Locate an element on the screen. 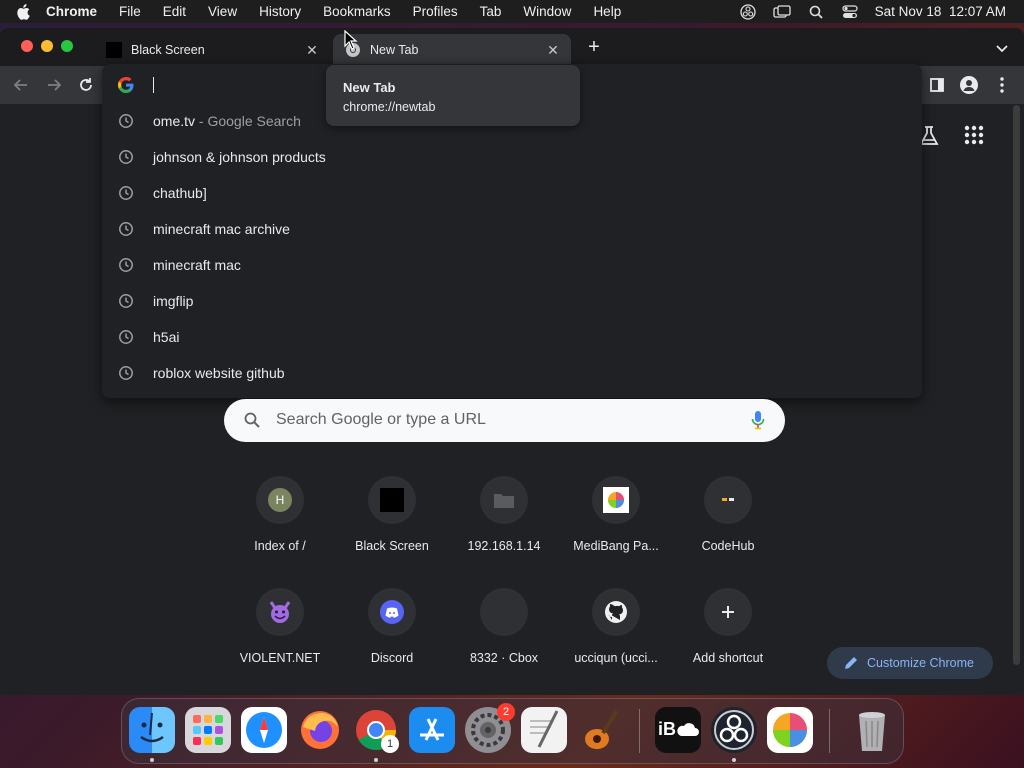 Image resolution: width=1024 pixels, height=768 pixels. menubar-clock: Sat Nov 18 12:07 AM is located at coordinates (940, 11).